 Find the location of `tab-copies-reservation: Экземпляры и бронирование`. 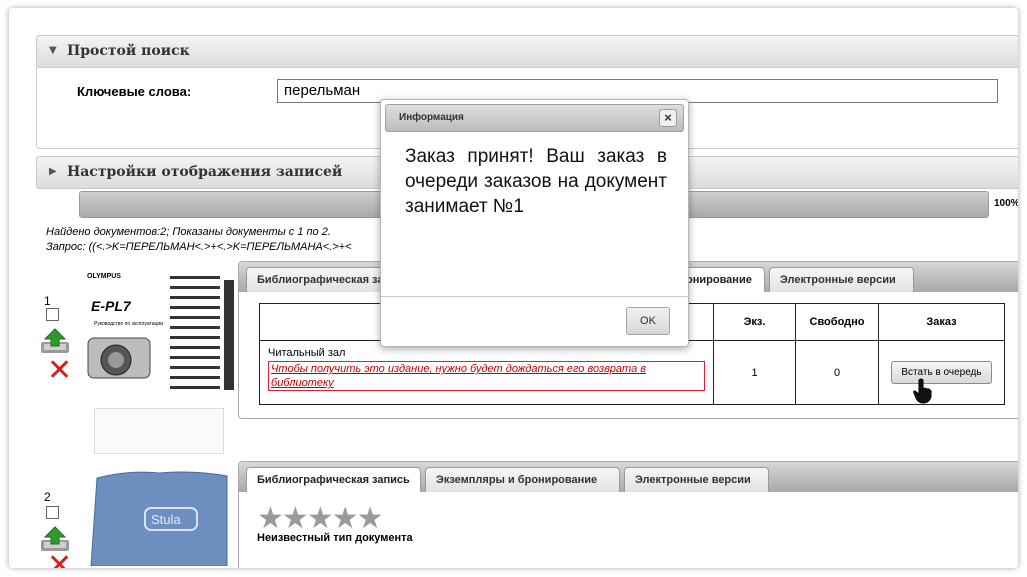

tab-copies-reservation: Экземпляры и бронирование is located at coordinates (522, 479).